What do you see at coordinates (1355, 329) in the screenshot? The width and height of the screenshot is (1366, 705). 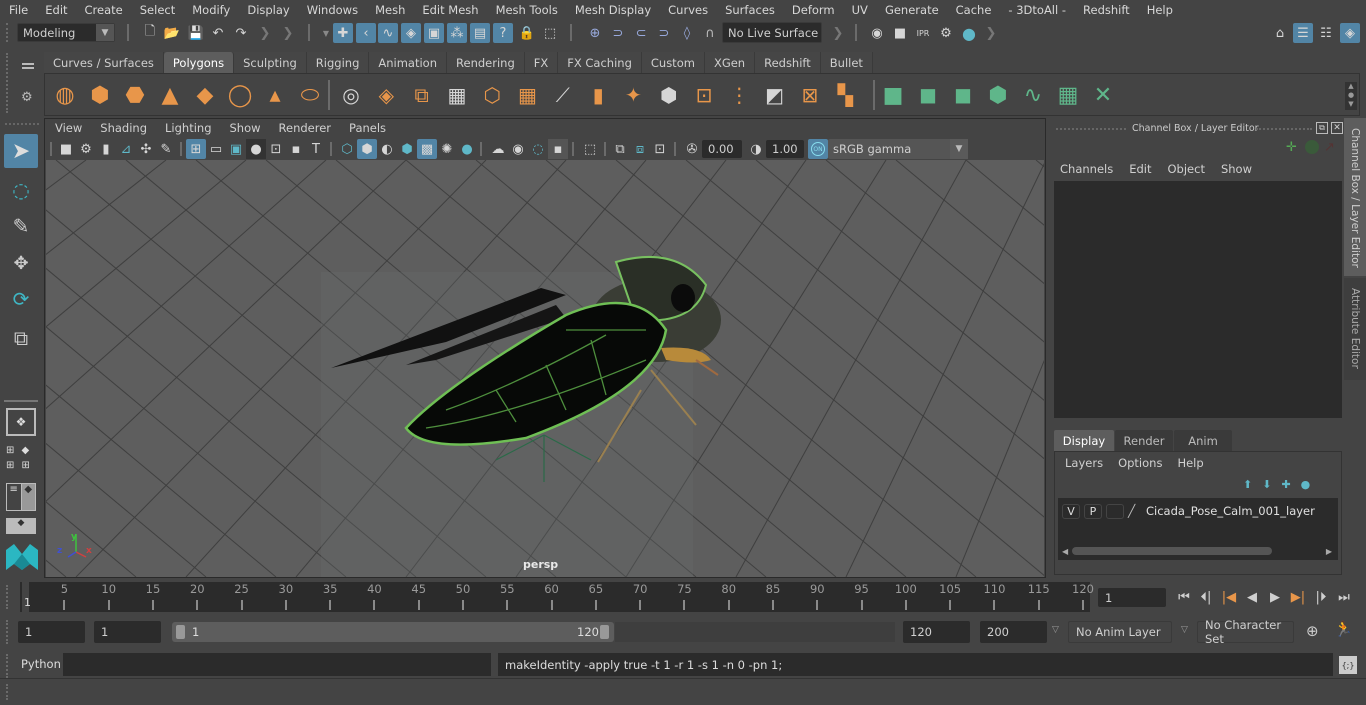 I see `side-tab-attribute-editor: Attribute Editor` at bounding box center [1355, 329].